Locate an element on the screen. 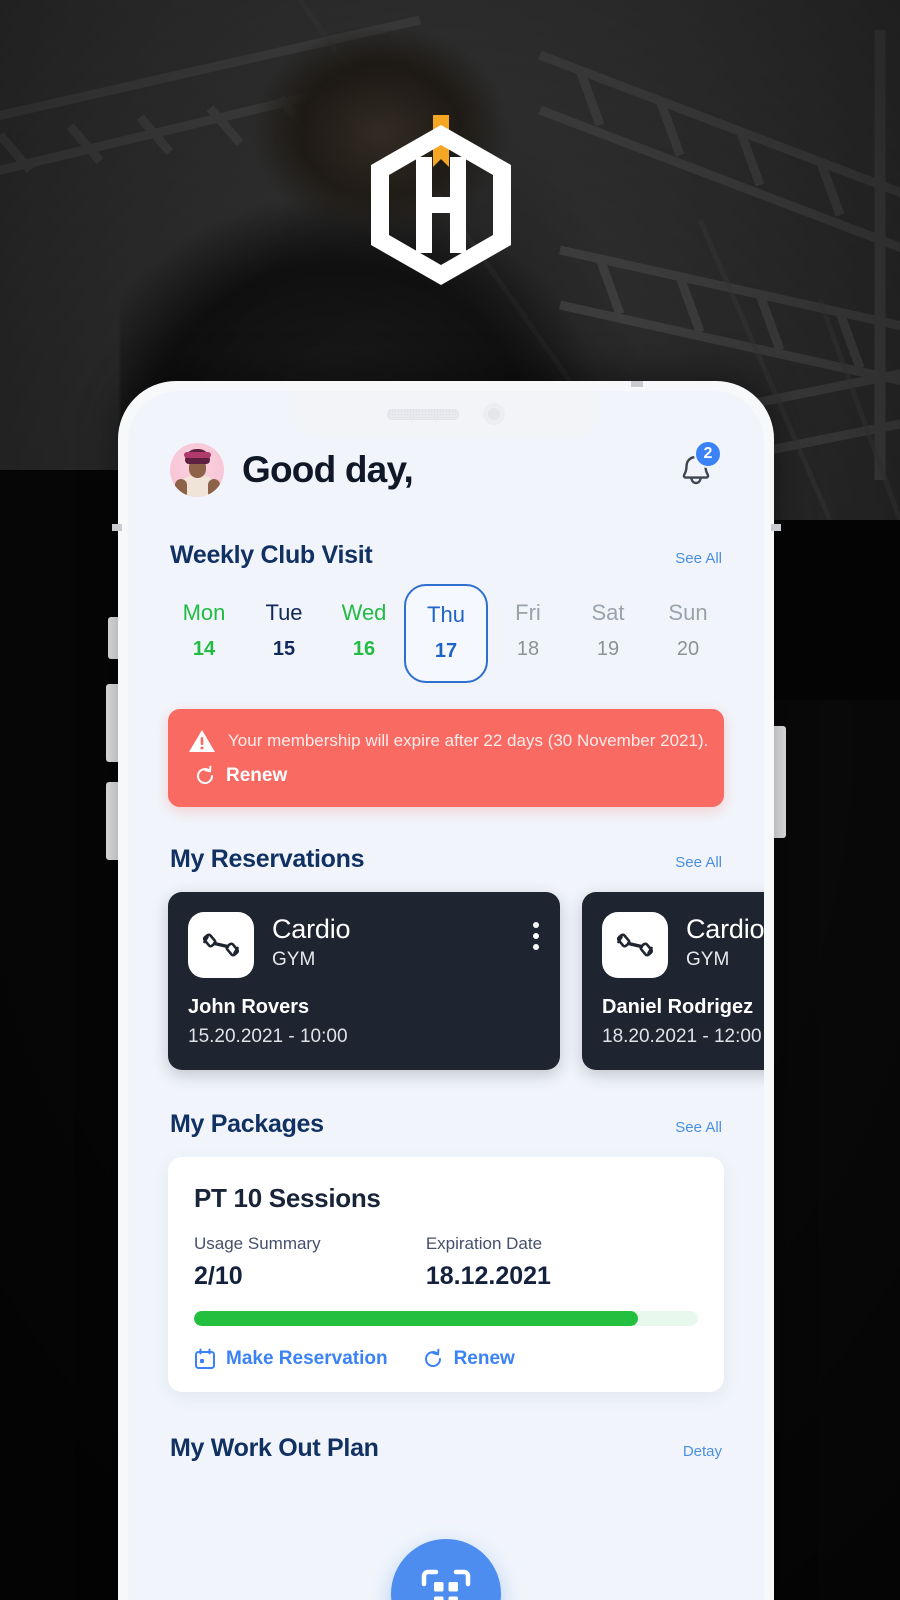 The width and height of the screenshot is (900, 1600). app-header: Good day, 2 is located at coordinates (446, 468).